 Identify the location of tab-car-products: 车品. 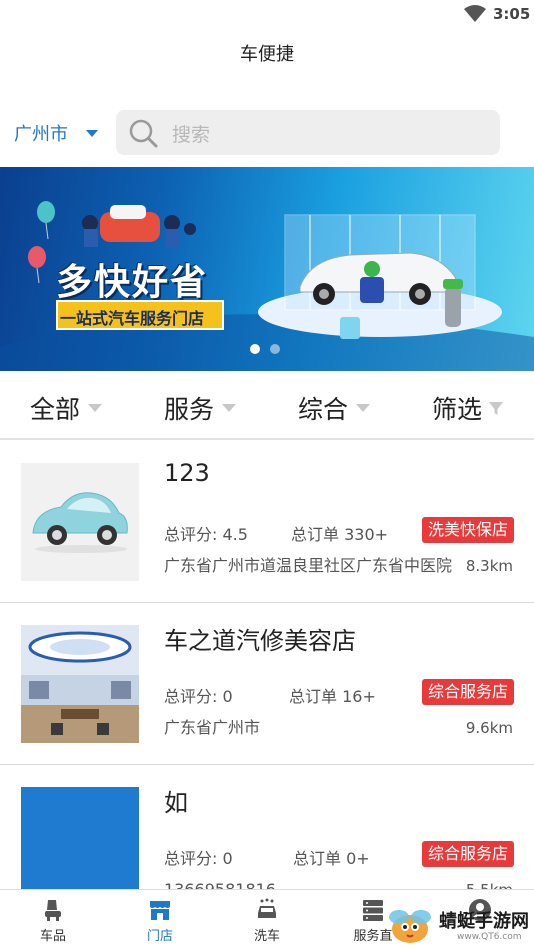
(53, 921).